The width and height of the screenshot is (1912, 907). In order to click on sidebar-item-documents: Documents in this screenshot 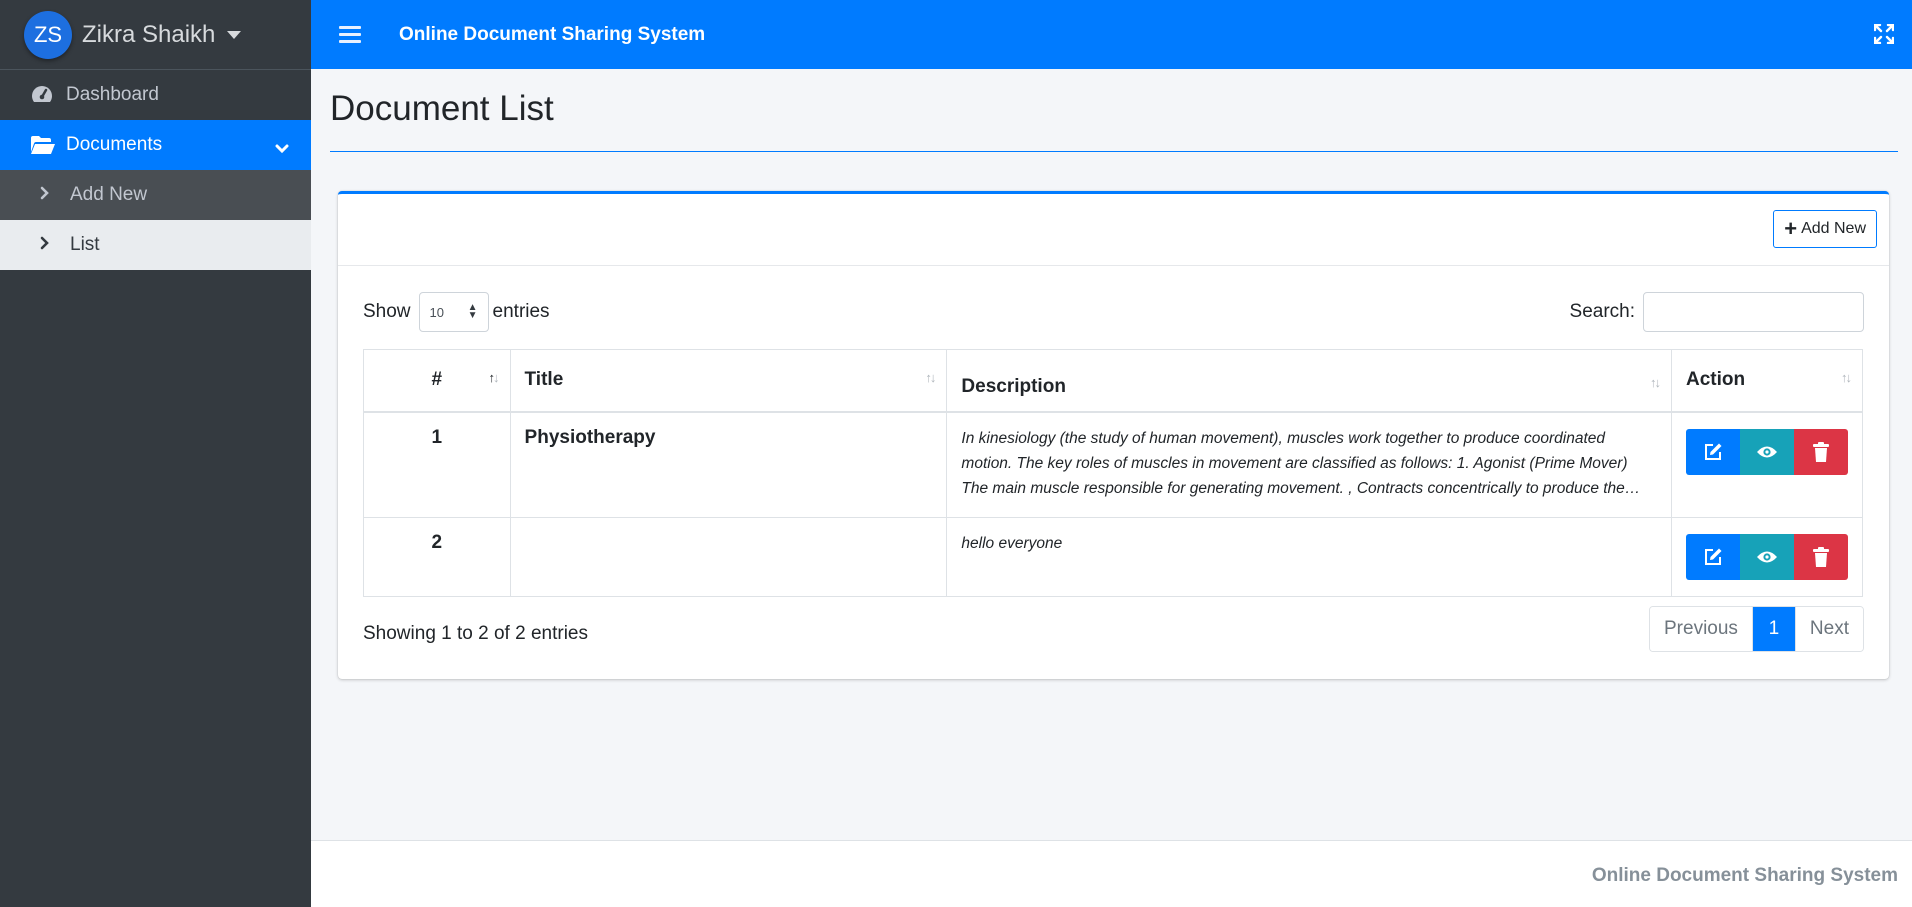, I will do `click(155, 145)`.